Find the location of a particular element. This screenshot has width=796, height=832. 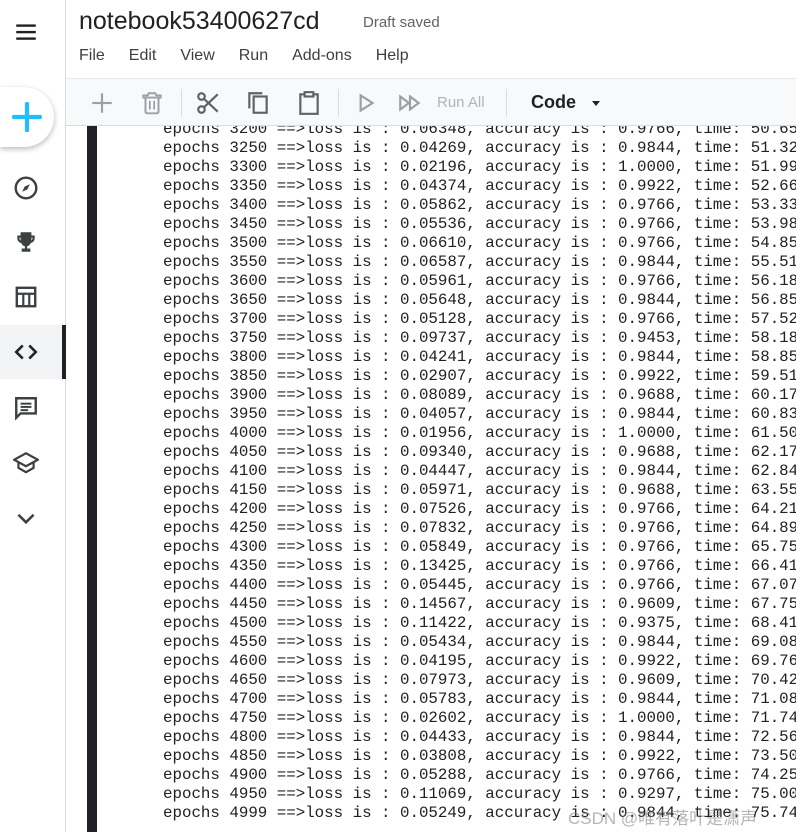

notebook-toolbar: Run All Code is located at coordinates (431, 102).